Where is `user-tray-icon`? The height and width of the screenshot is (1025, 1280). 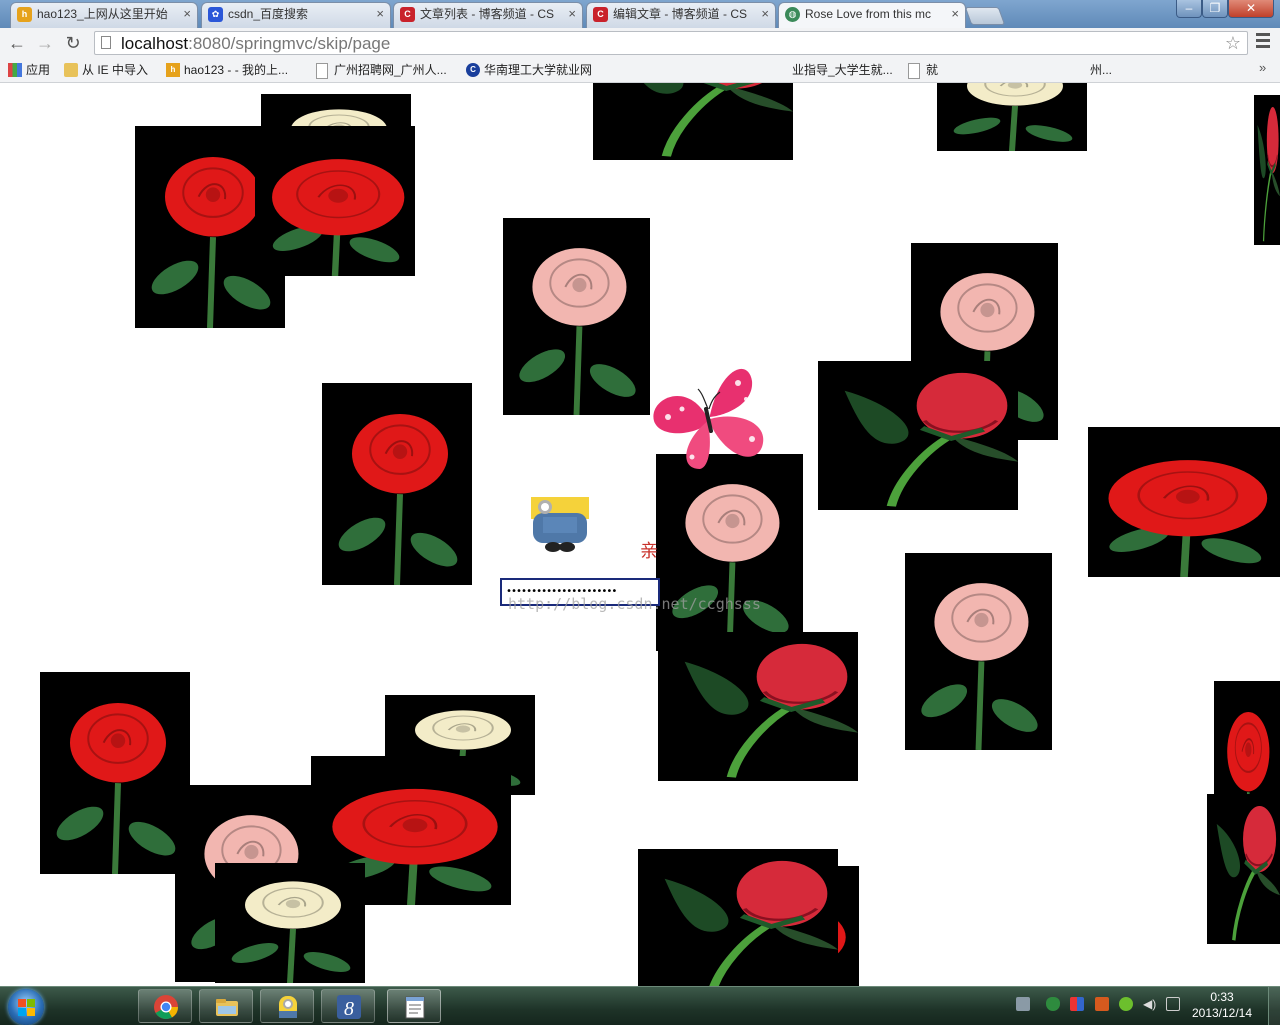 user-tray-icon is located at coordinates (1102, 1004).